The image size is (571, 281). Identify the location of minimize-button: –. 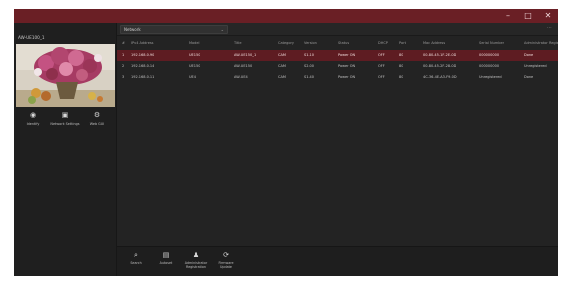
(508, 16).